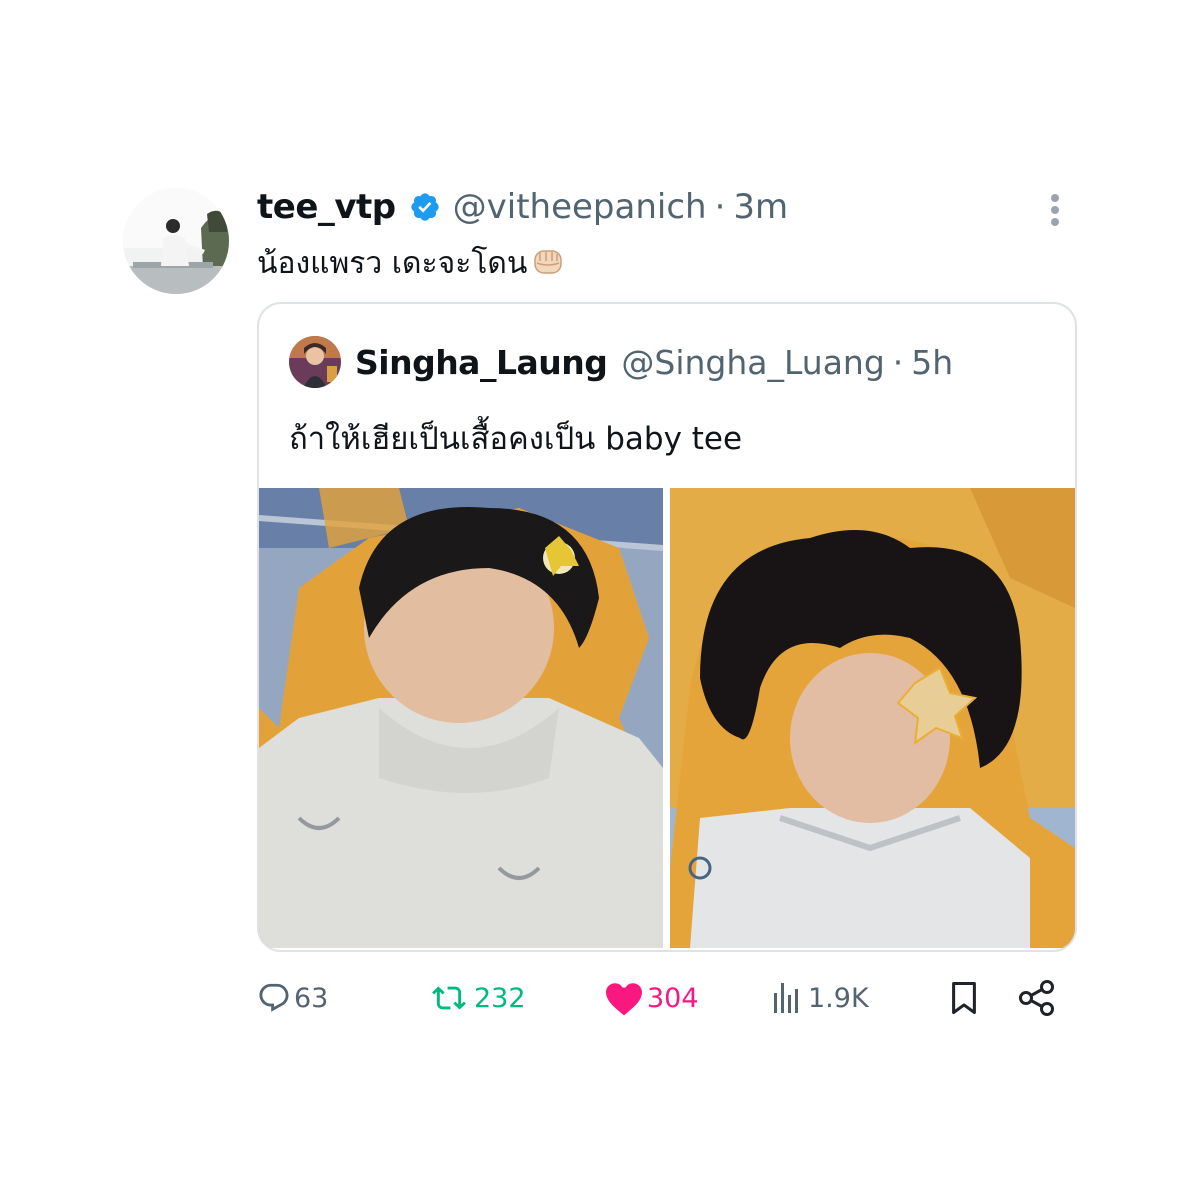 The width and height of the screenshot is (1200, 1200). I want to click on oncoming-fist-icon, so click(548, 261).